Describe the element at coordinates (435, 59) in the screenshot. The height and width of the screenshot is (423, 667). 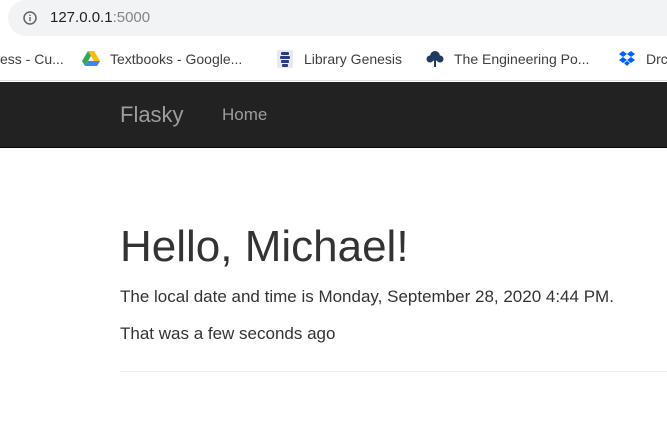
I see `tree-icon` at that location.